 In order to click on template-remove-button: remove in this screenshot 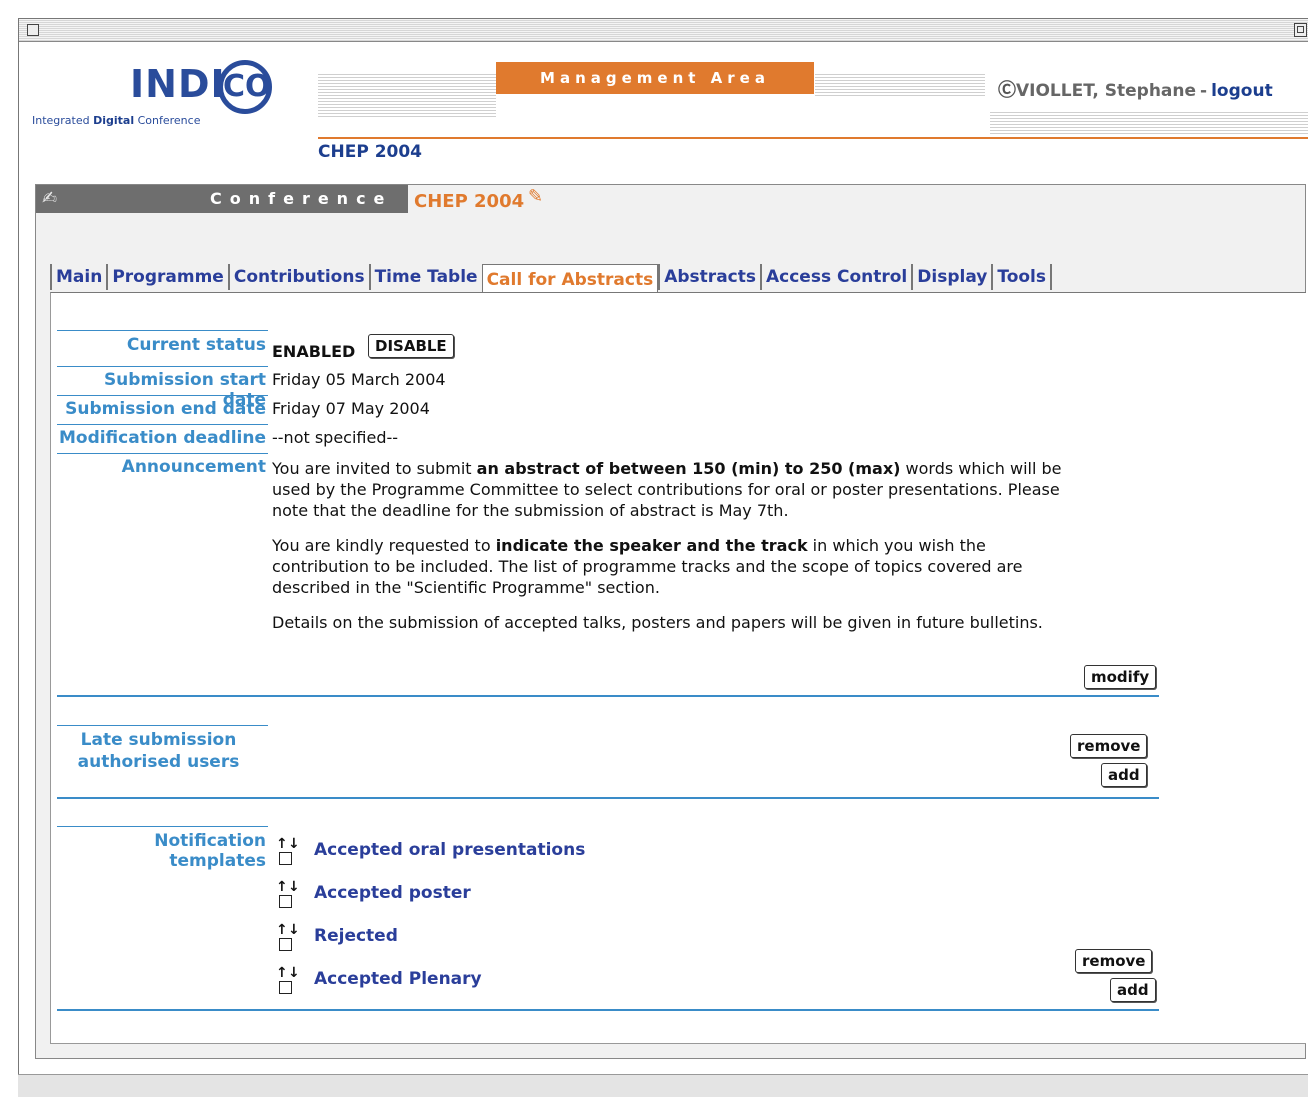, I will do `click(1114, 961)`.